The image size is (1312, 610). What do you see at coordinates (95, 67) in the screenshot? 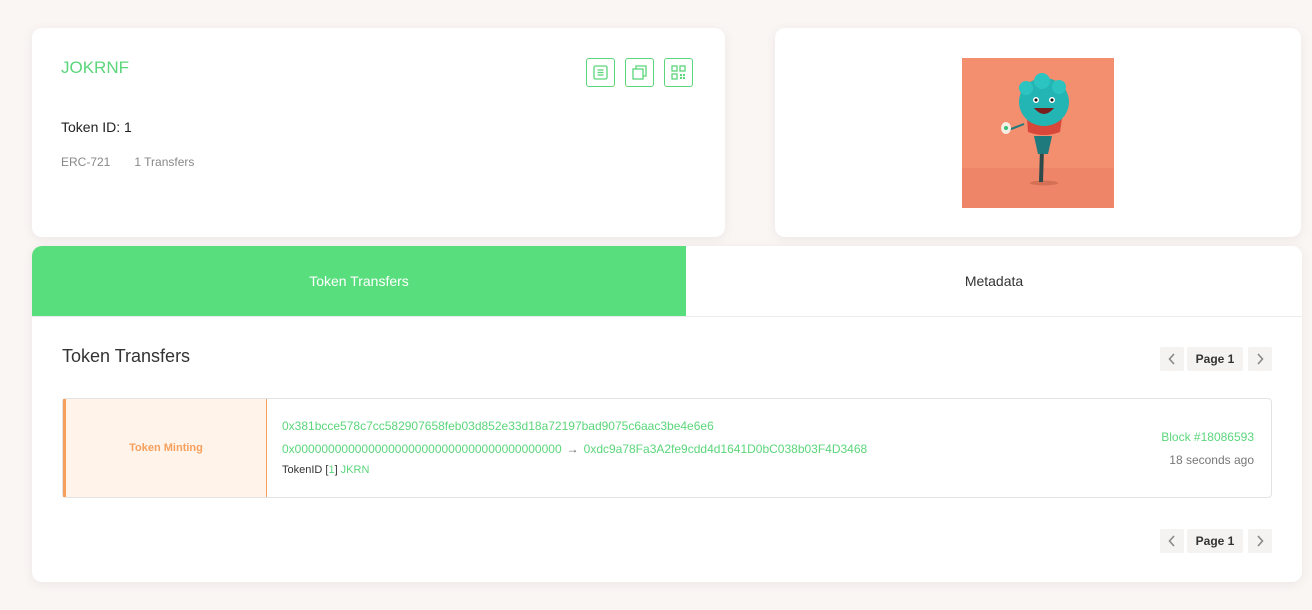
I see `token-name: JOKRNF` at bounding box center [95, 67].